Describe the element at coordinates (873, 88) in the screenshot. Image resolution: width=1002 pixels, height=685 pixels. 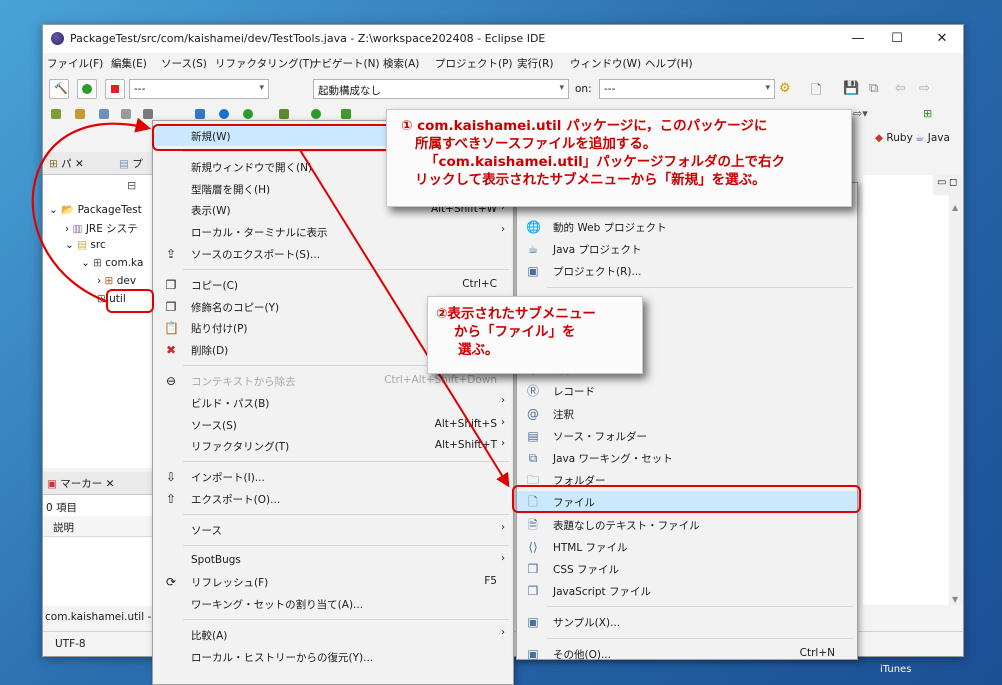
I see `save-all-icon: ⧉` at that location.